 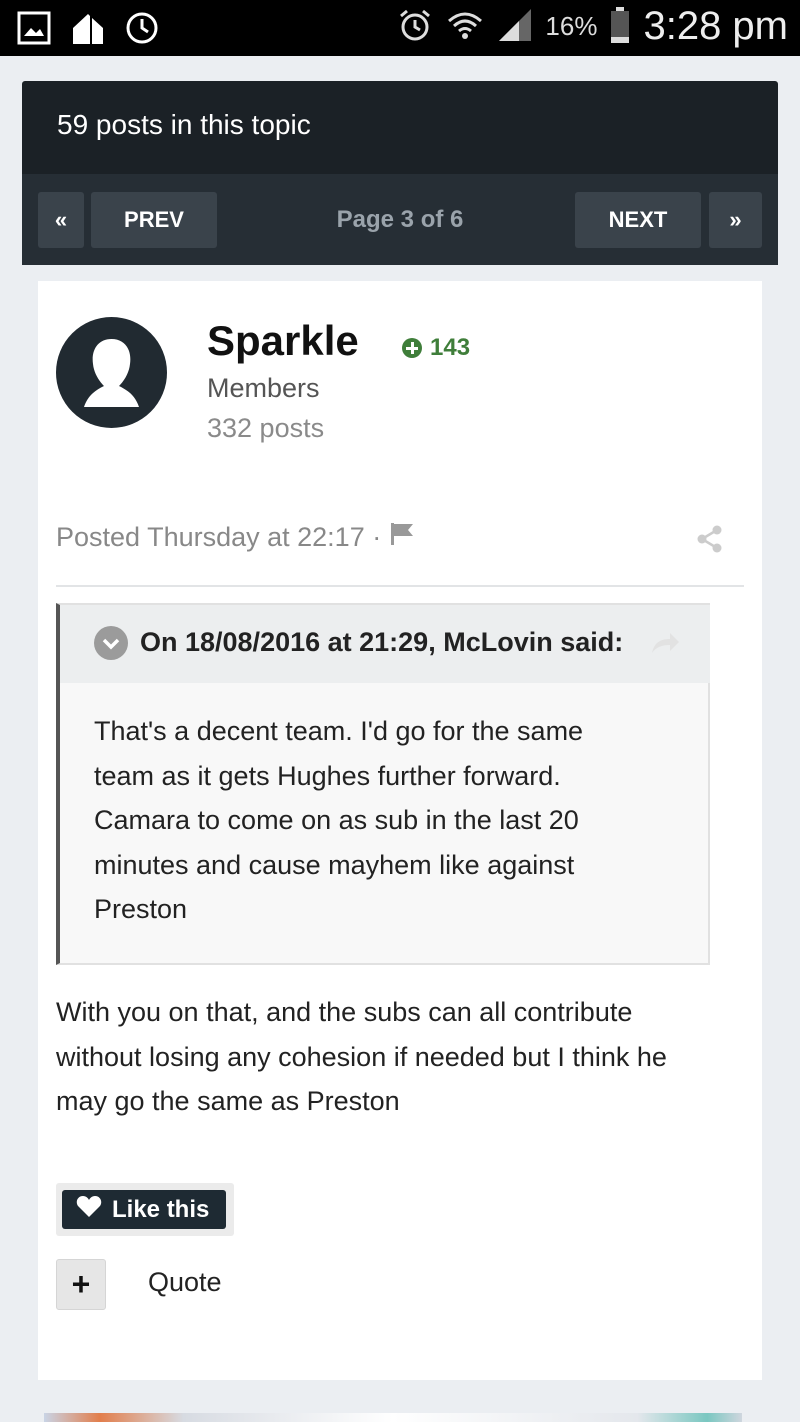 I want to click on topic-post-count: 59 posts in this topic, so click(x=184, y=124).